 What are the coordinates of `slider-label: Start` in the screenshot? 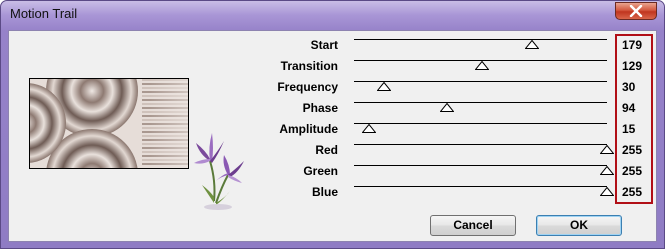 It's located at (324, 45).